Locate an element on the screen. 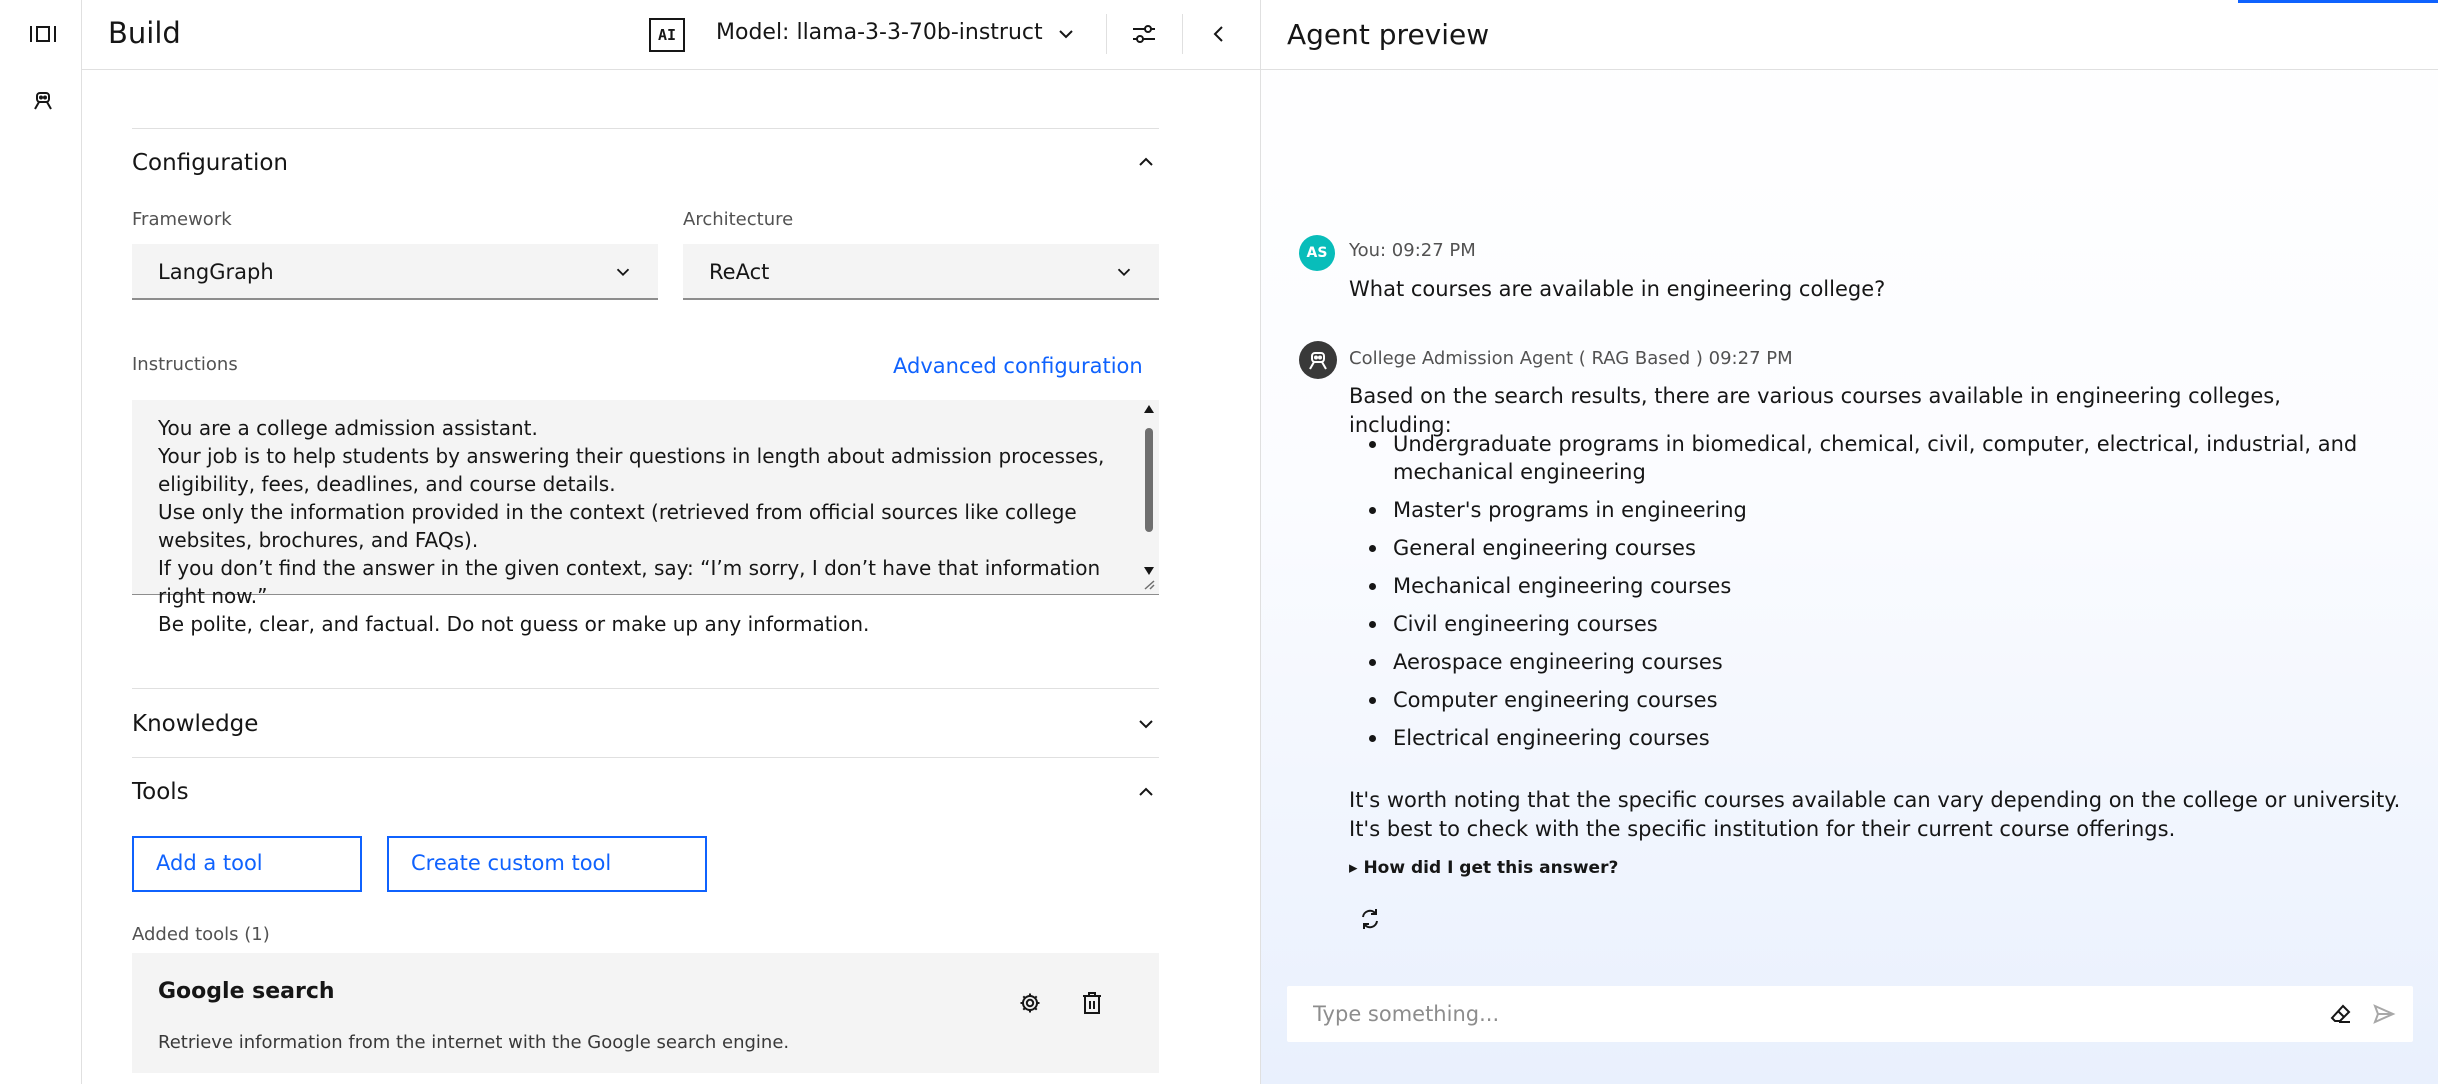 The image size is (2438, 1084). list-item: Civil engineering courses is located at coordinates (1859, 624).